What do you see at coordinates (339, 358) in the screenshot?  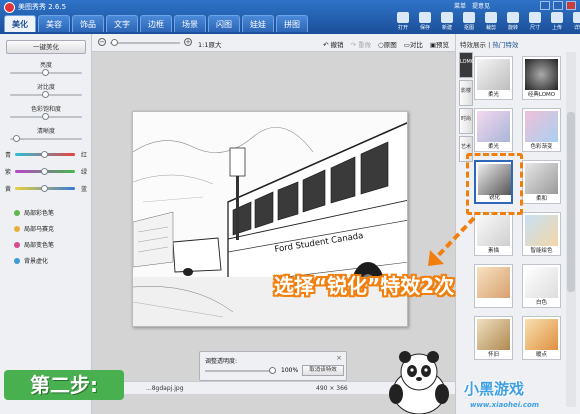 I see `opacity-close-icon: ×` at bounding box center [339, 358].